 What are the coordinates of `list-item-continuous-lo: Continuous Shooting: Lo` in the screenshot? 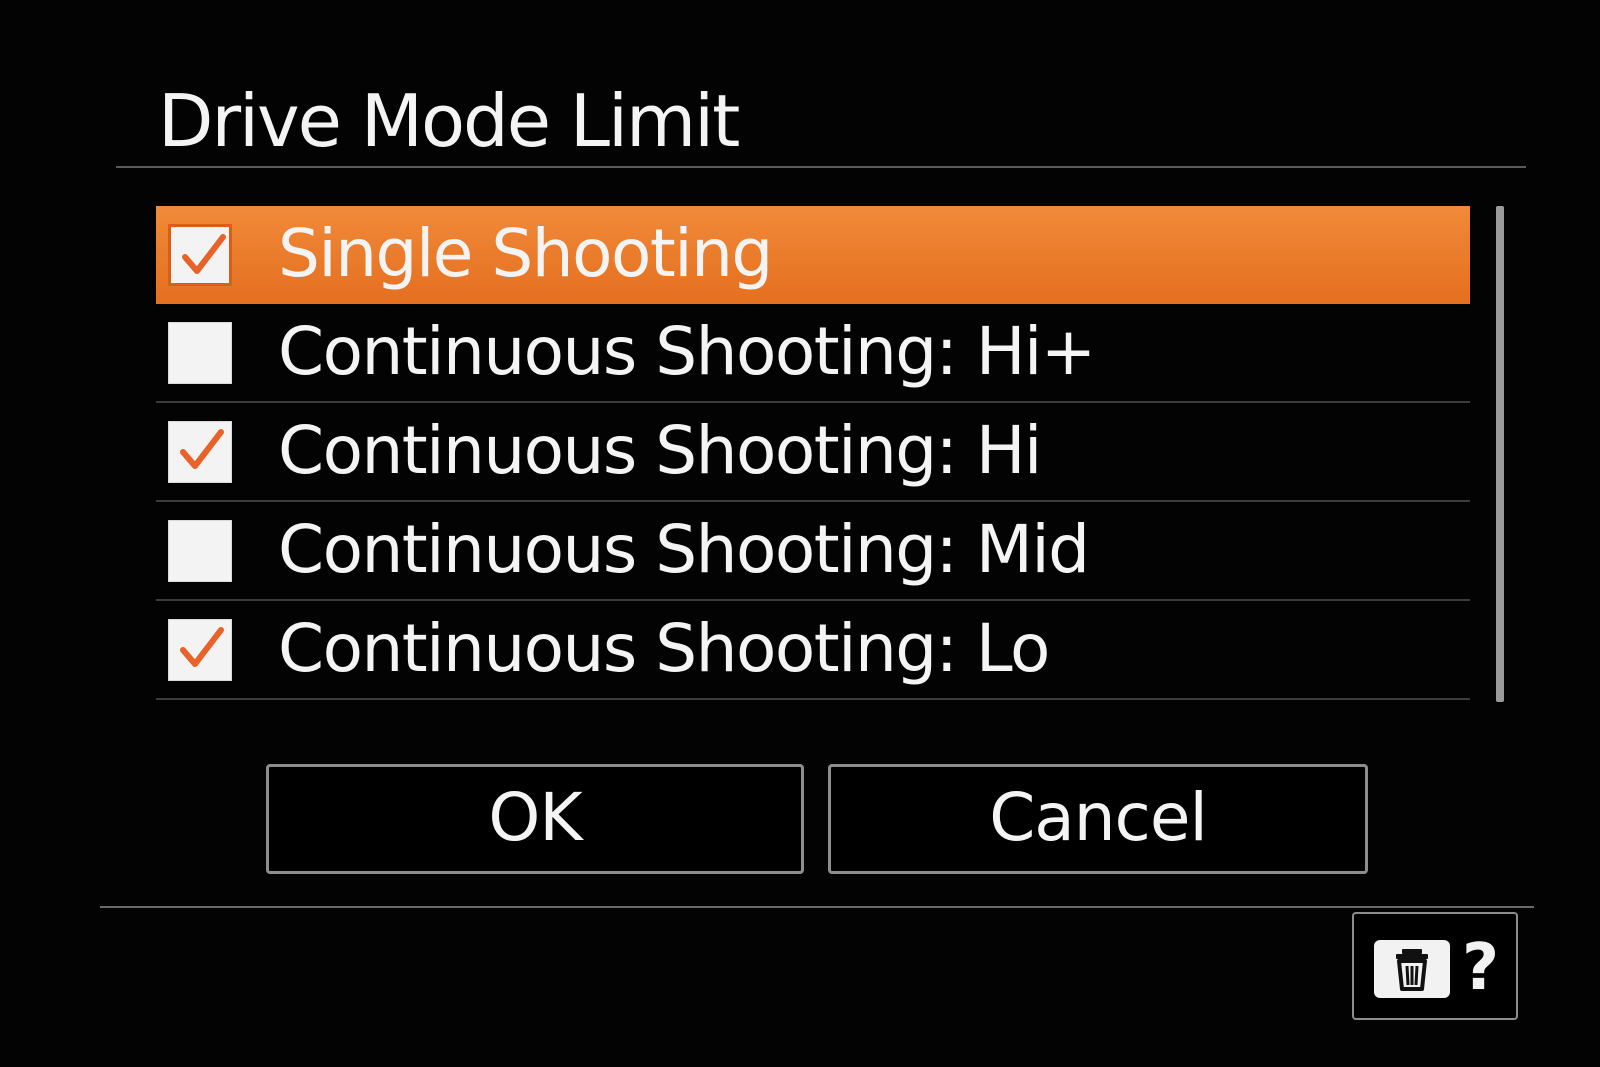 It's located at (813, 650).